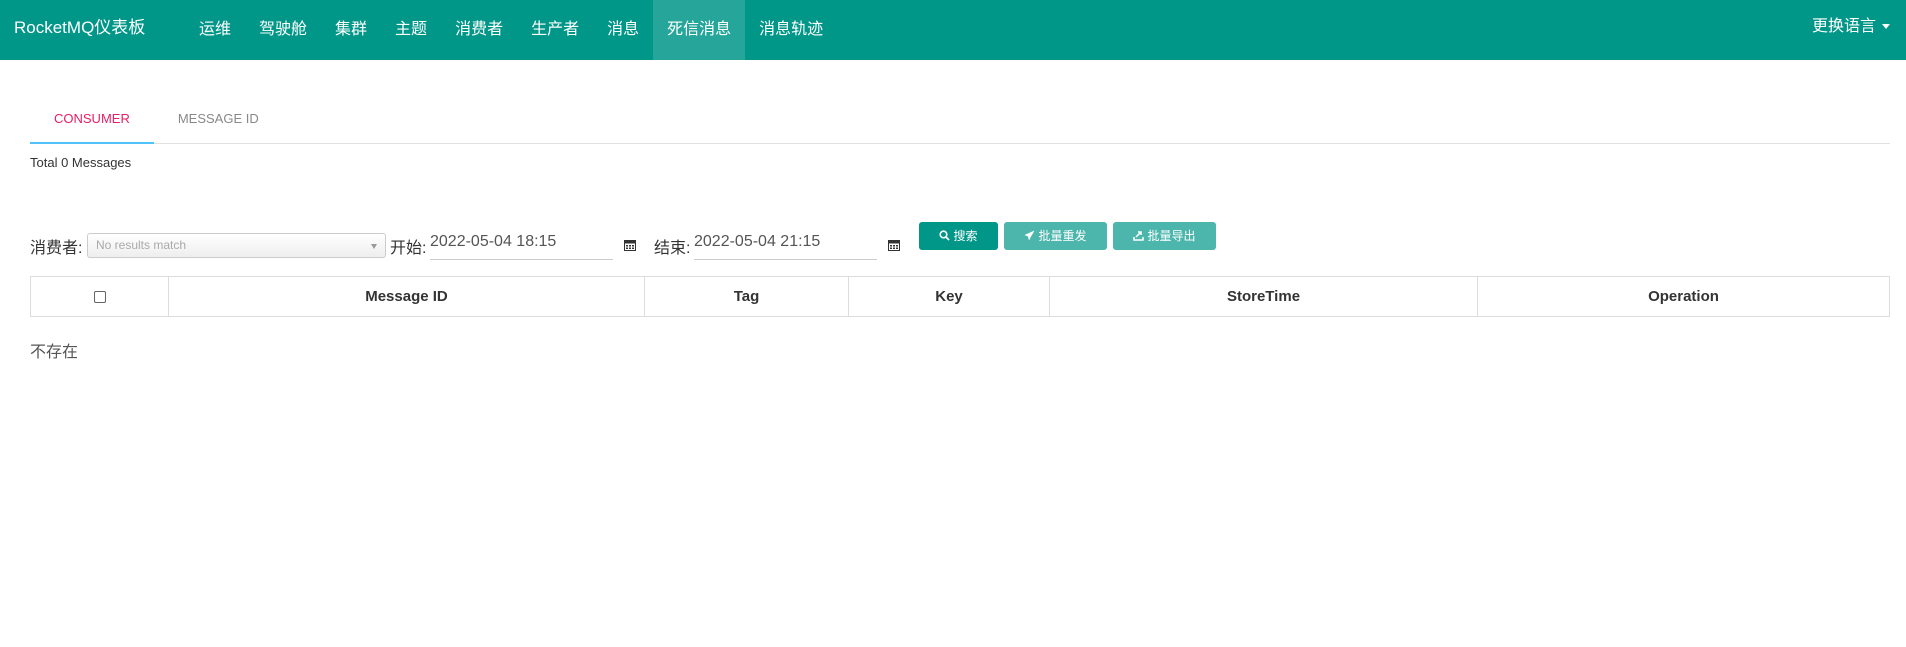  I want to click on brand-title: RocketMQ仪表板, so click(92, 30).